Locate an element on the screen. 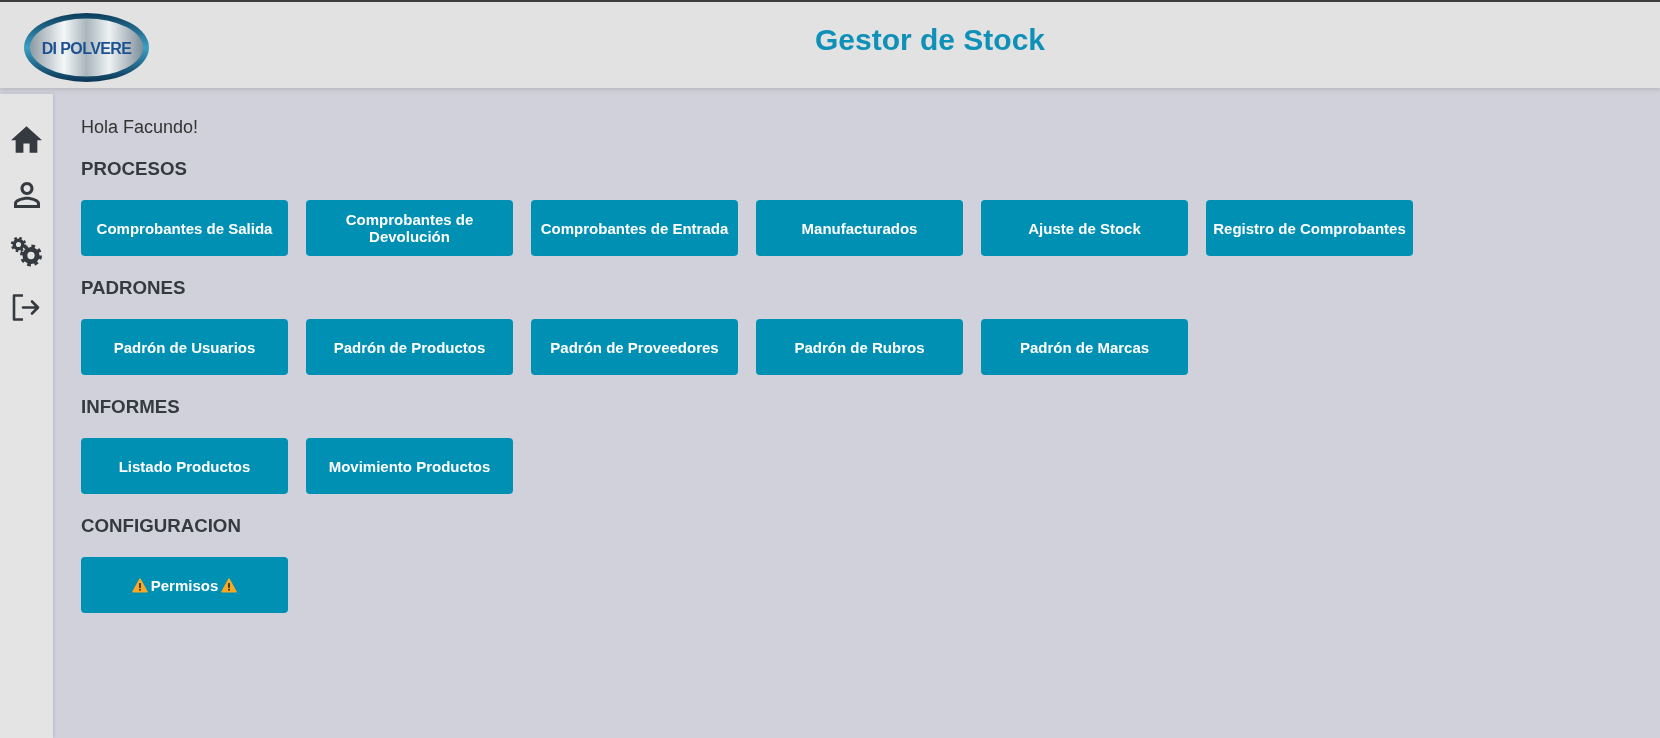  settings-icon is located at coordinates (26, 251).